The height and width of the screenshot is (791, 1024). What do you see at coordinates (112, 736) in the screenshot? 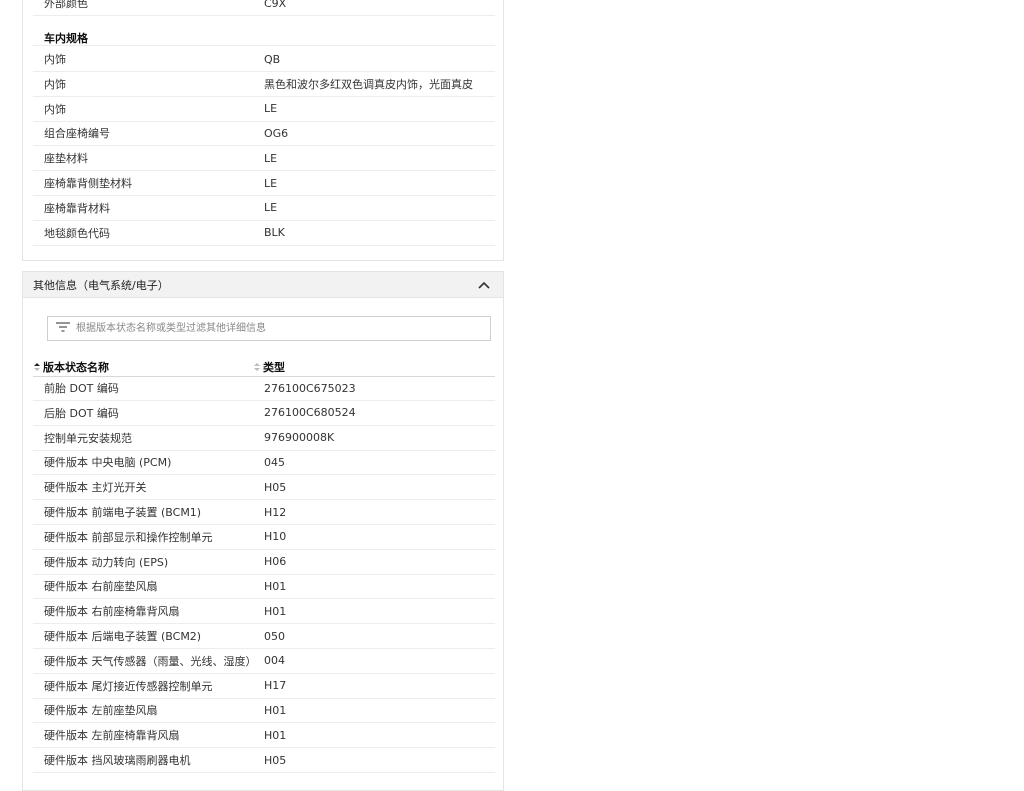
I see `table-row-label: 硬件版本 左前座椅靠背风扇` at bounding box center [112, 736].